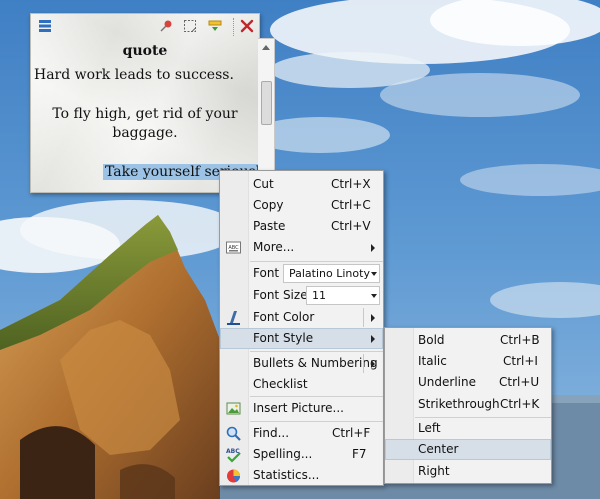  I want to click on menu-label: Font Style, so click(283, 338).